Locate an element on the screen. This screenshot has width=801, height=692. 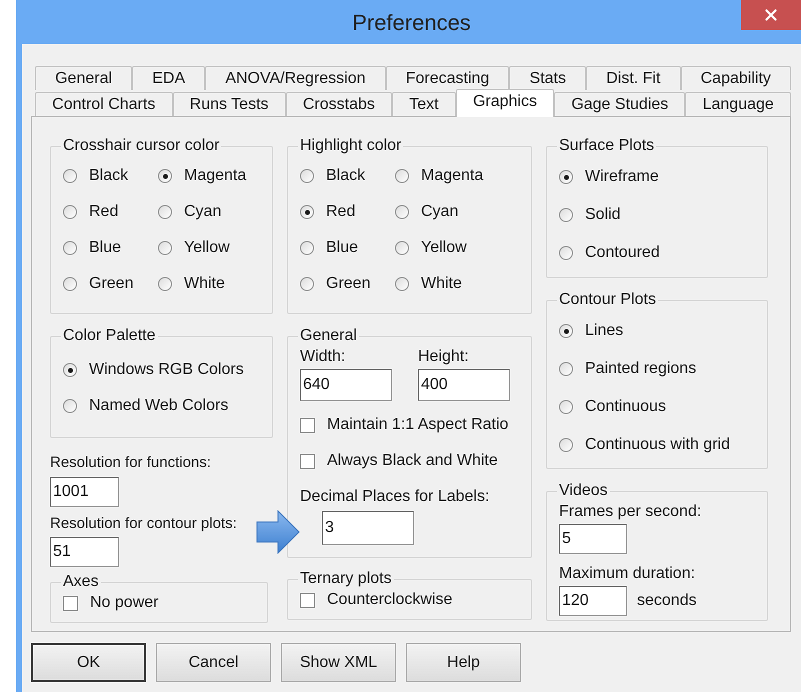
radio-label: Windows RGB Colors is located at coordinates (166, 370).